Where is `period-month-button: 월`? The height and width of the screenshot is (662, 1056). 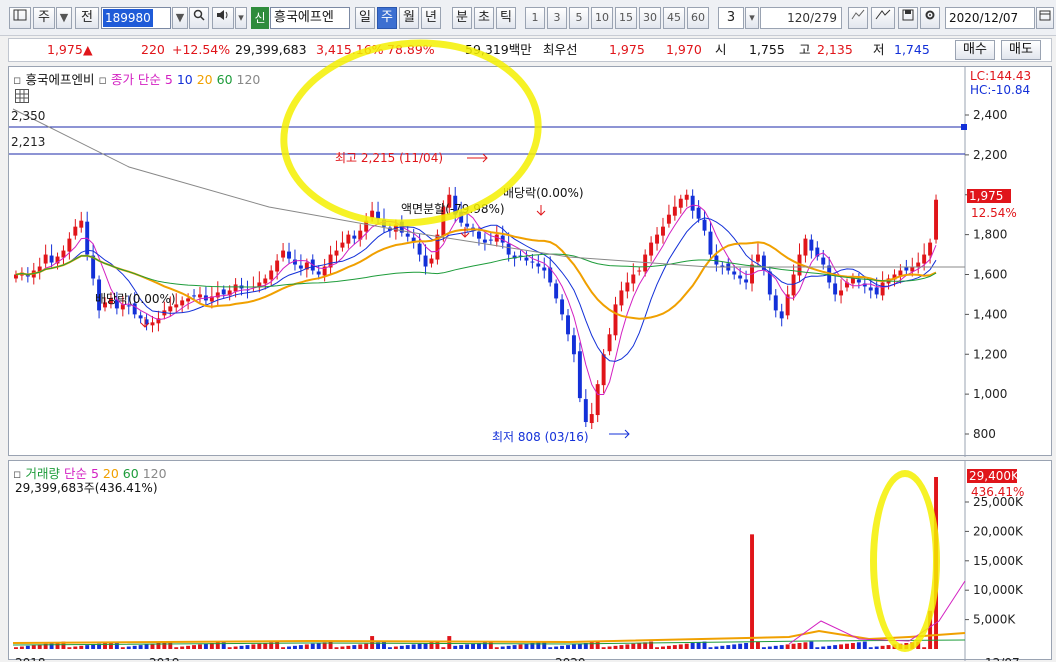
period-month-button: 월 is located at coordinates (409, 18).